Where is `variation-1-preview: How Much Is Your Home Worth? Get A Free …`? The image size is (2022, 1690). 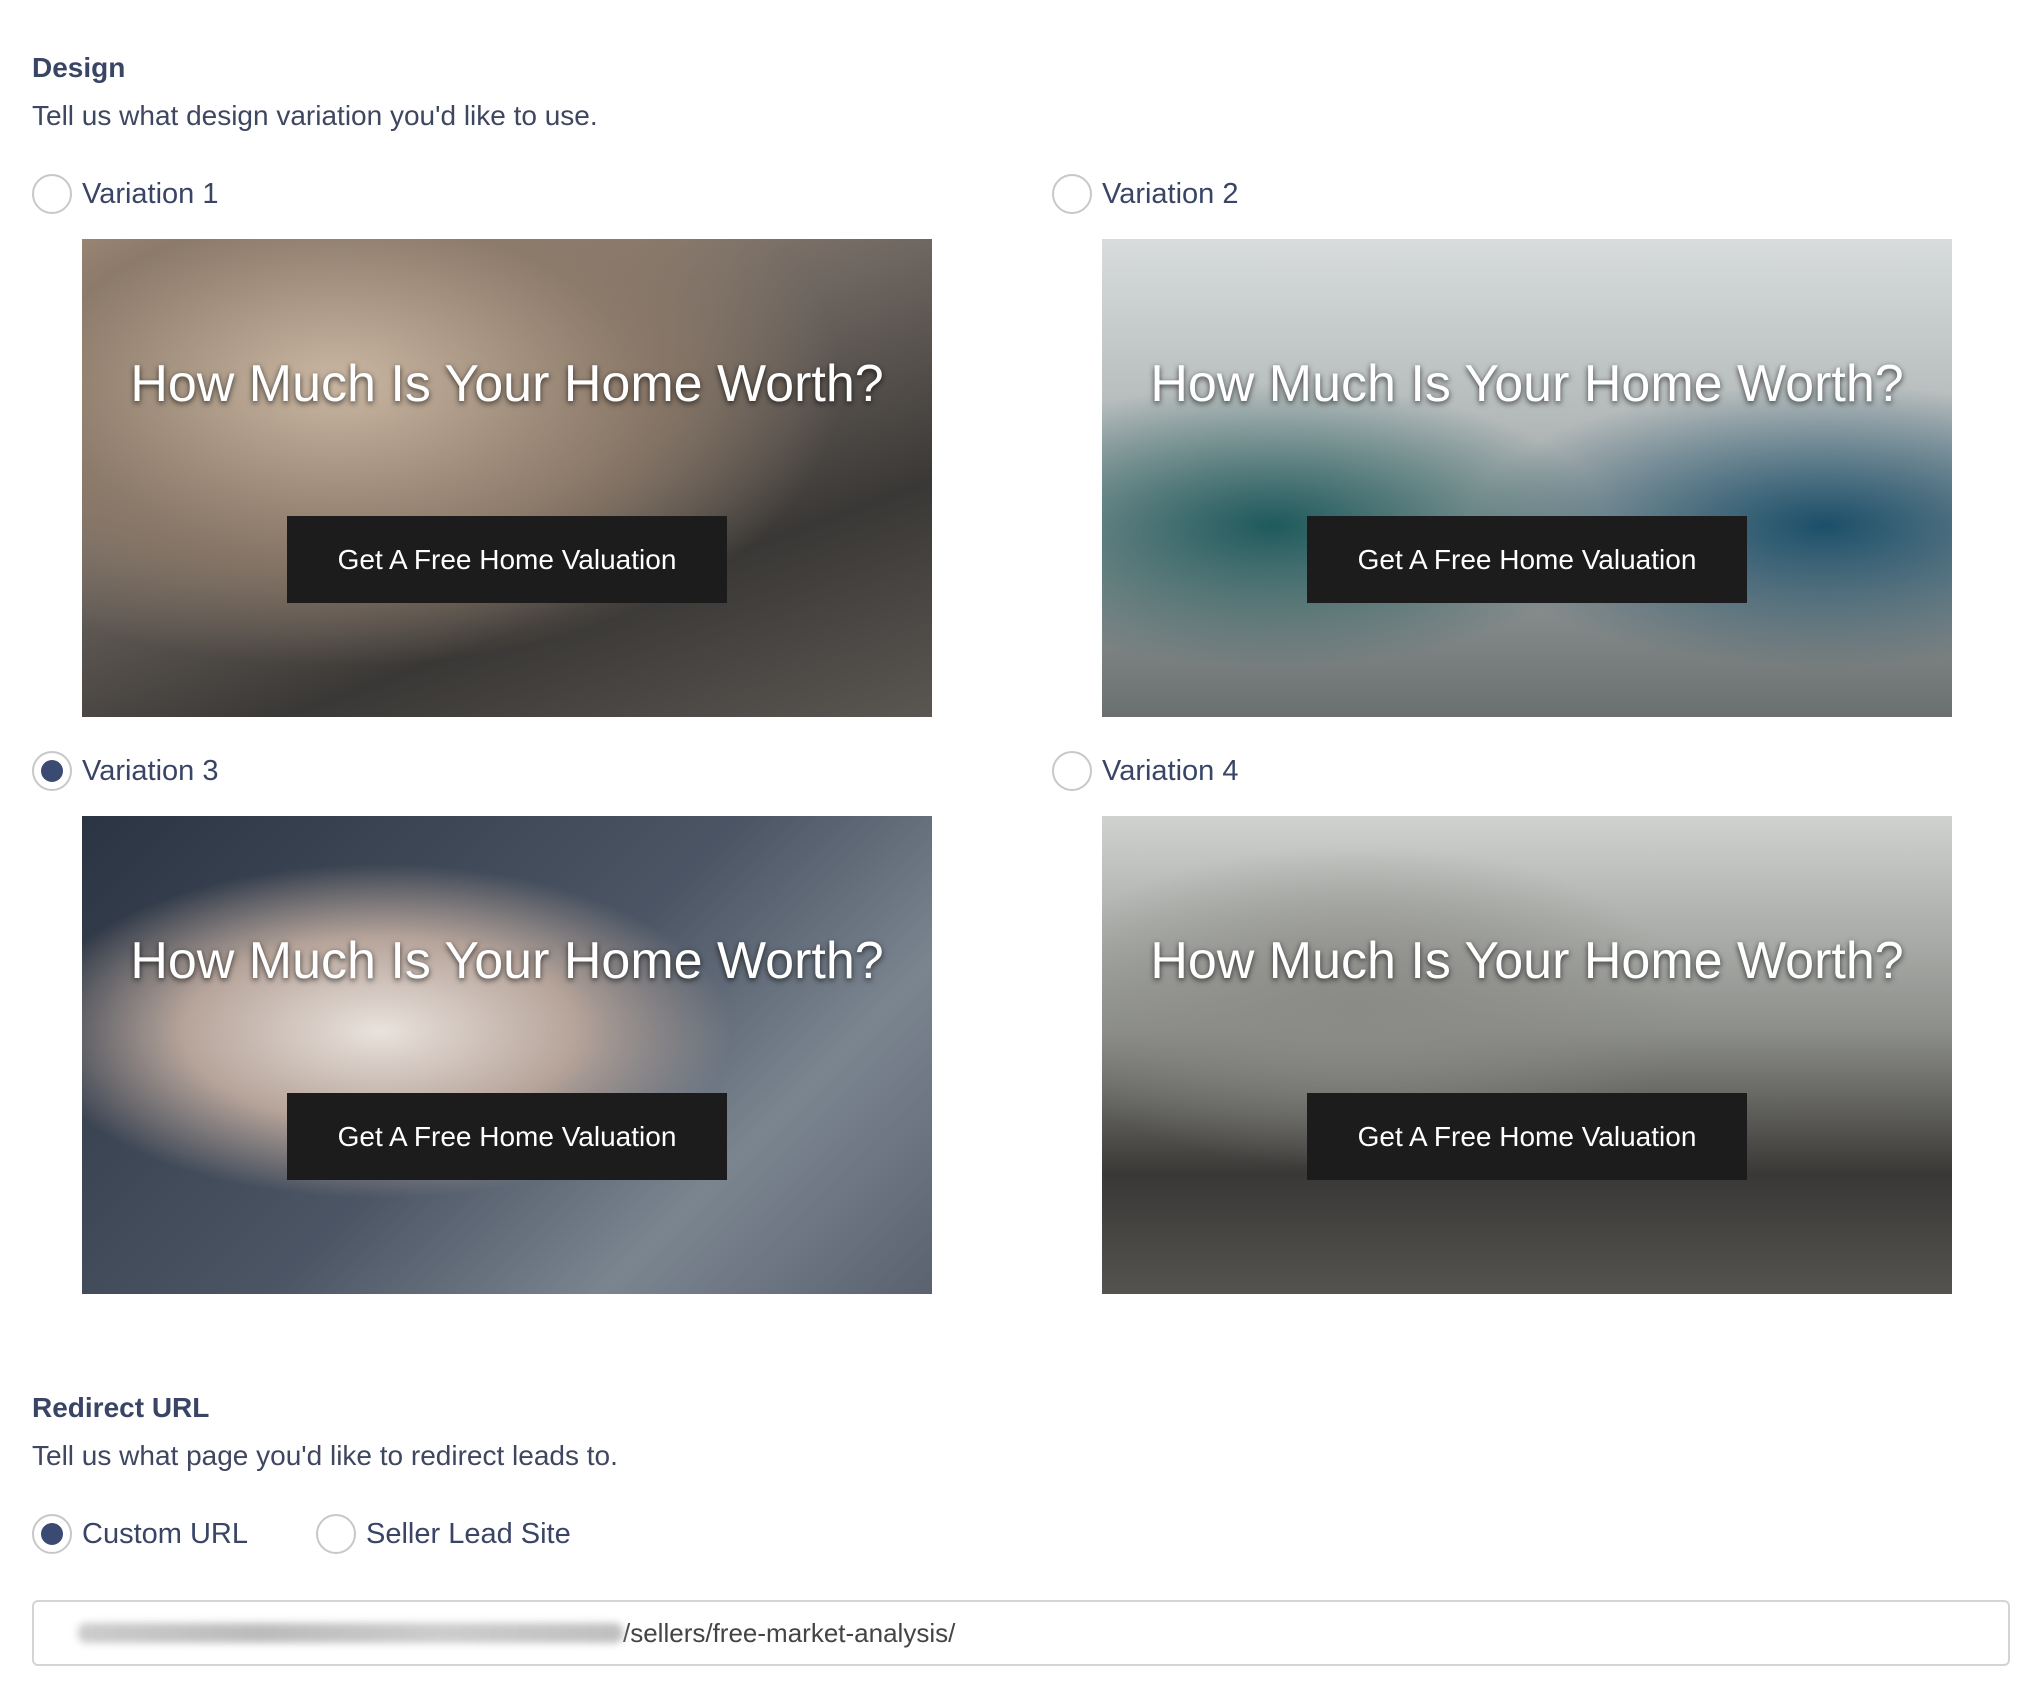
variation-1-preview: How Much Is Your Home Worth? Get A Free … is located at coordinates (507, 478).